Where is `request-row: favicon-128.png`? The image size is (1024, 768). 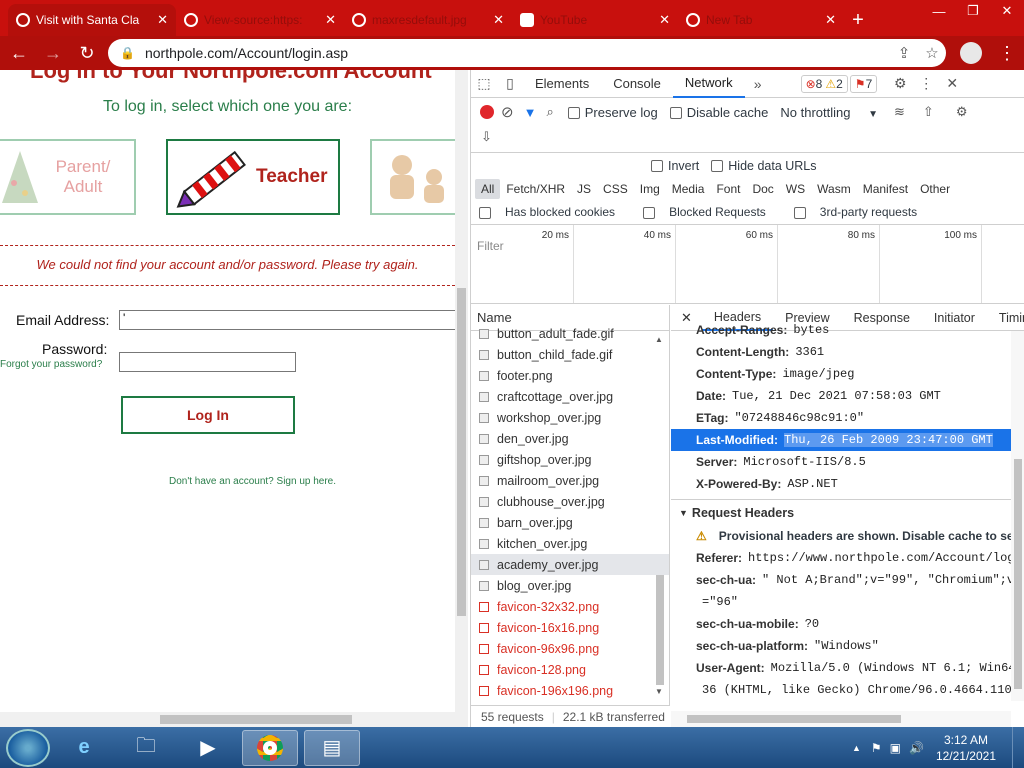
request-row: favicon-128.png is located at coordinates (570, 669).